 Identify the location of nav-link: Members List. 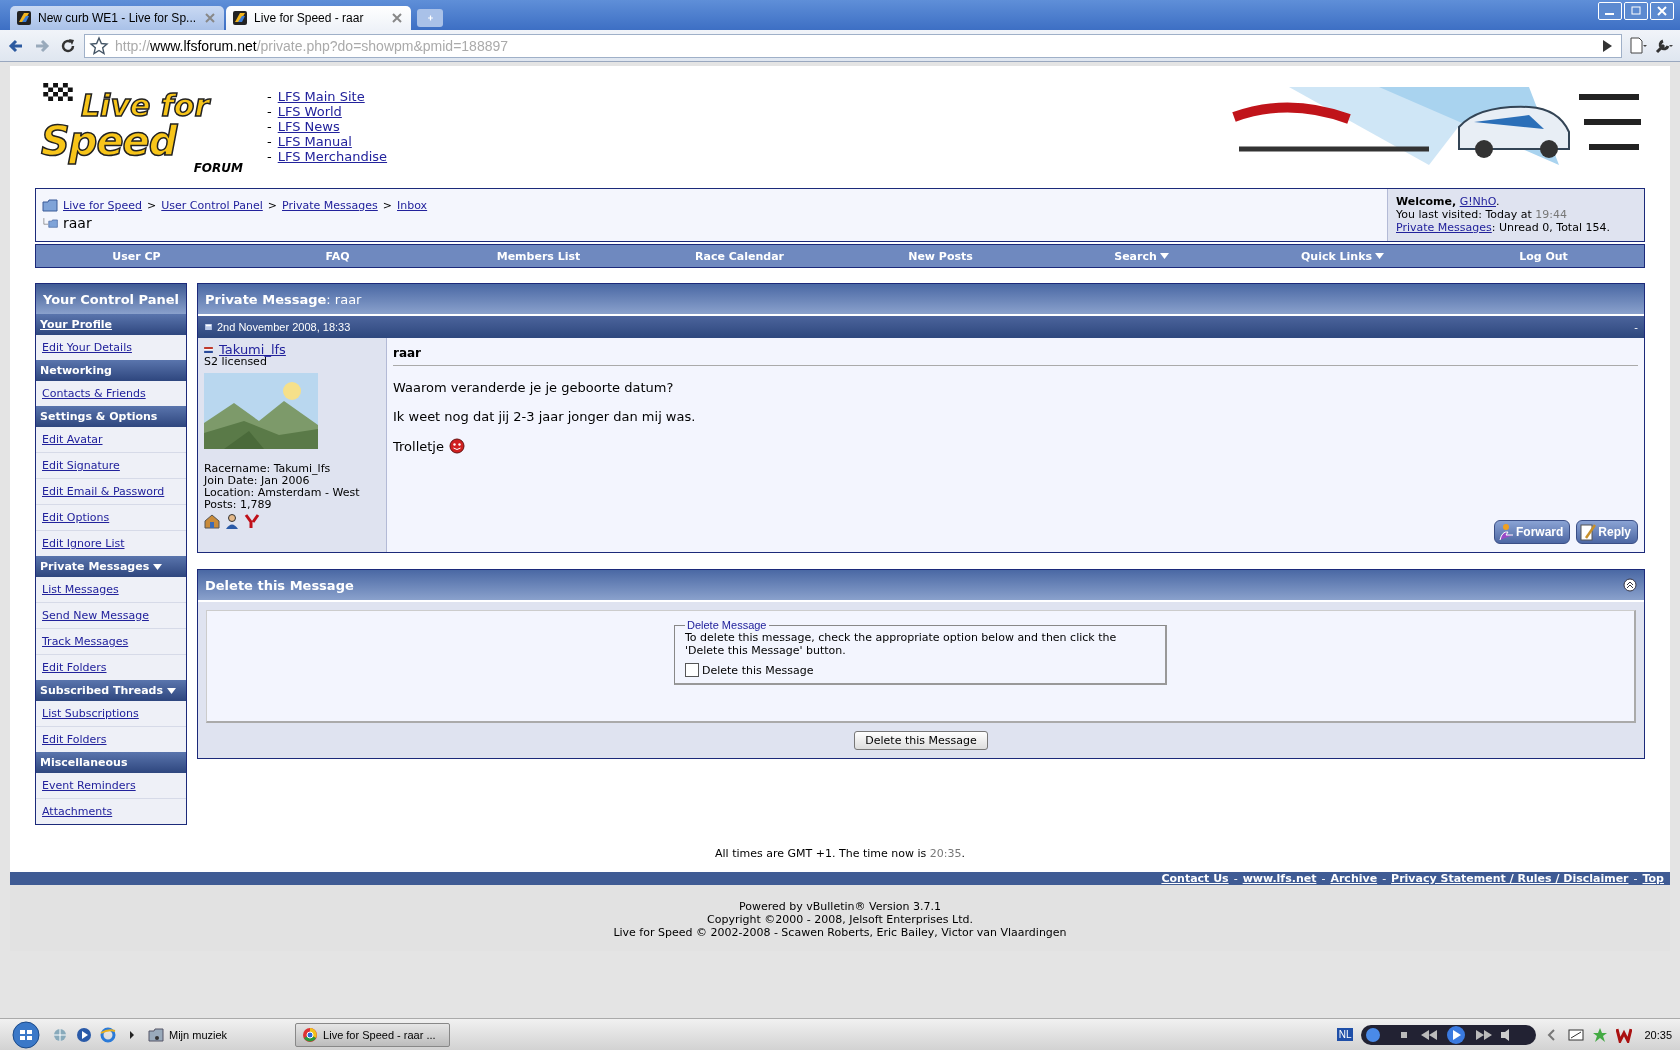
(538, 256).